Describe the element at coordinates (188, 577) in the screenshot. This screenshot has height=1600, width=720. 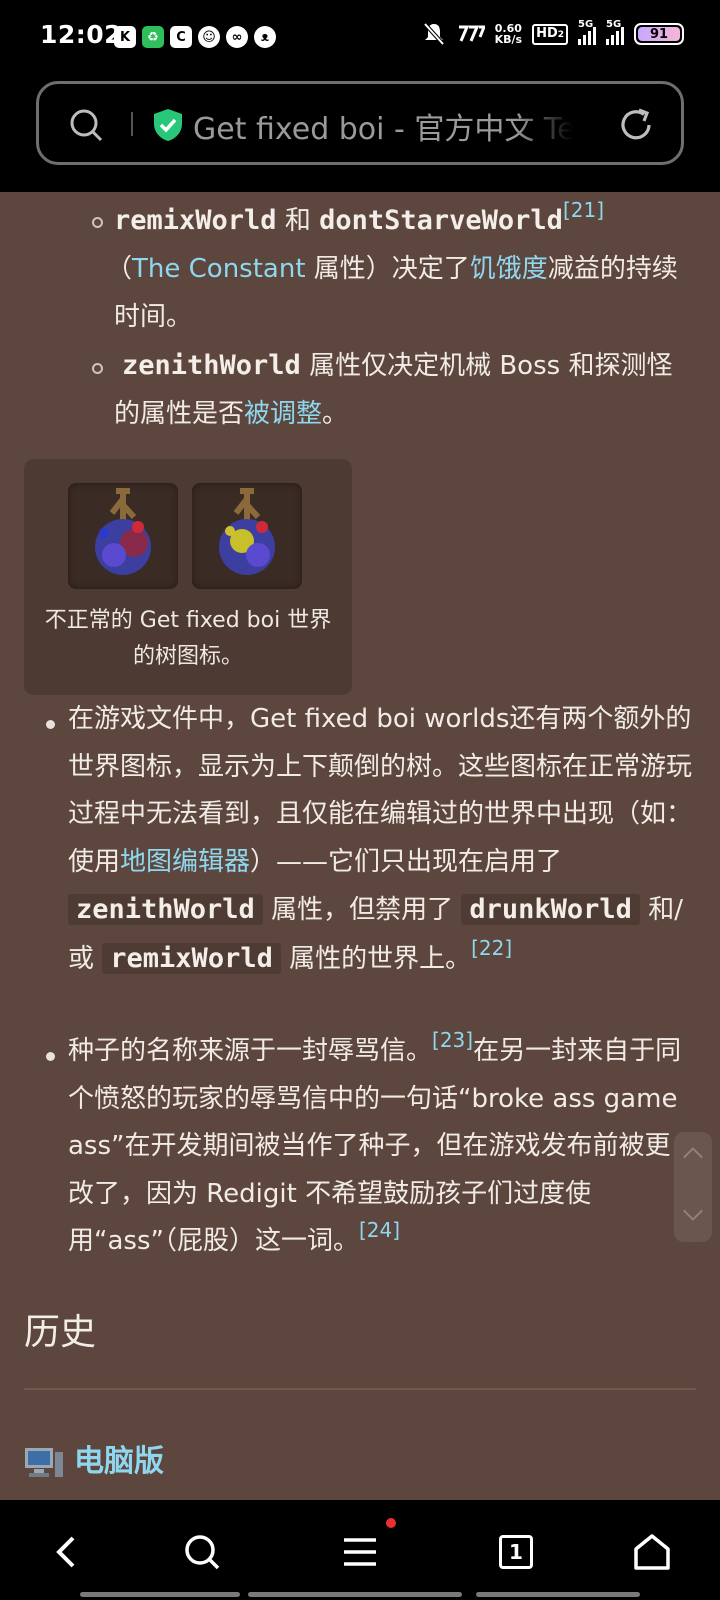
I see `image-gallery: 不正常的 Get fixed boi 世界的树图标。` at that location.